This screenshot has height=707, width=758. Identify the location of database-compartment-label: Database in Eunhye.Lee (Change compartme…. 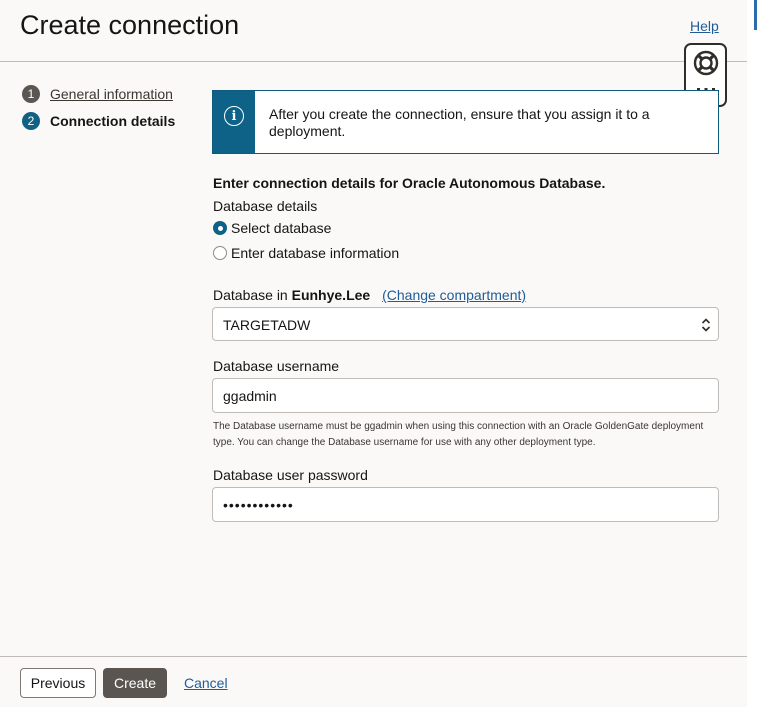
(369, 295).